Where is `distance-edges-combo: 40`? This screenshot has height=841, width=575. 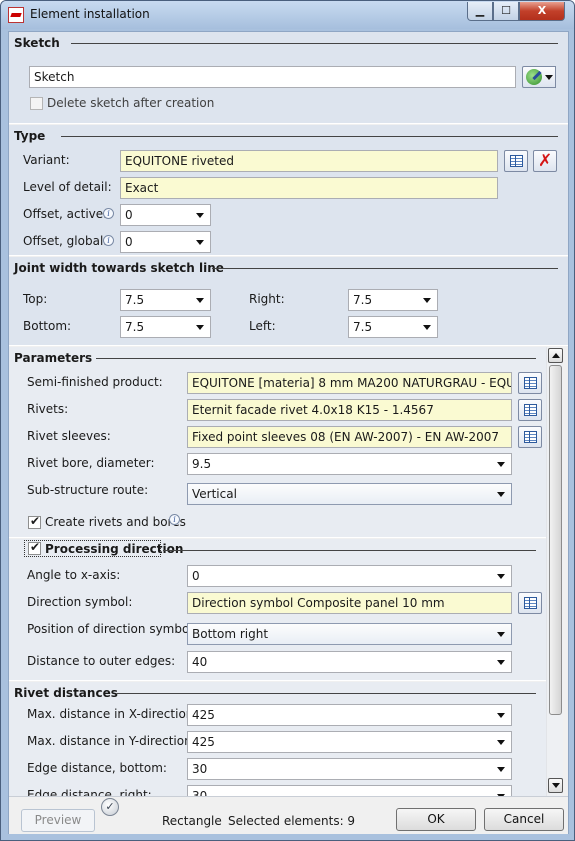
distance-edges-combo: 40 is located at coordinates (349, 662).